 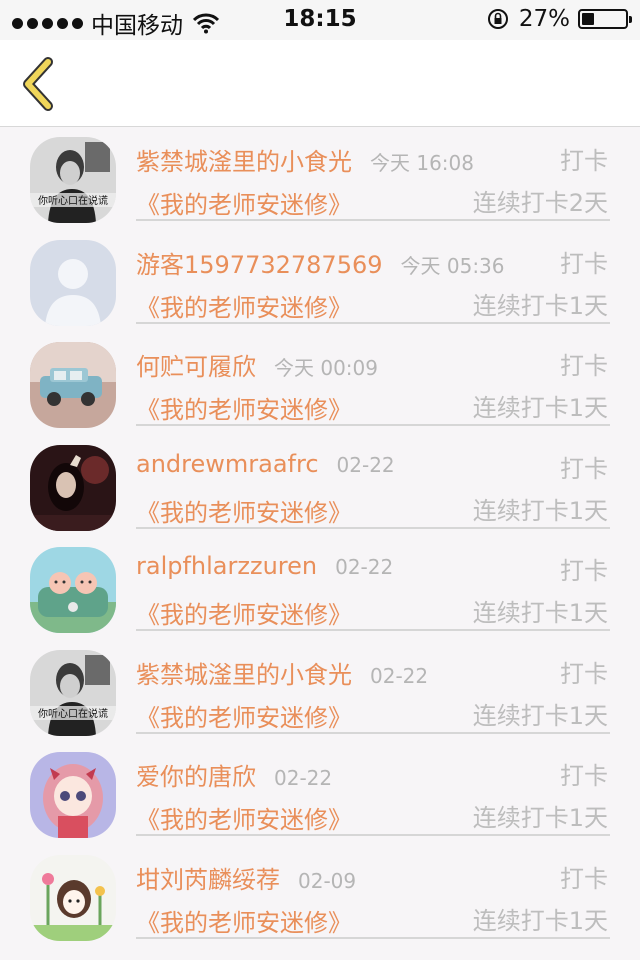 What do you see at coordinates (320, 486) in the screenshot?
I see `list-item: andrewmraafrc 02-22 打卡 《我的老师安迷修》 连续打卡1天` at bounding box center [320, 486].